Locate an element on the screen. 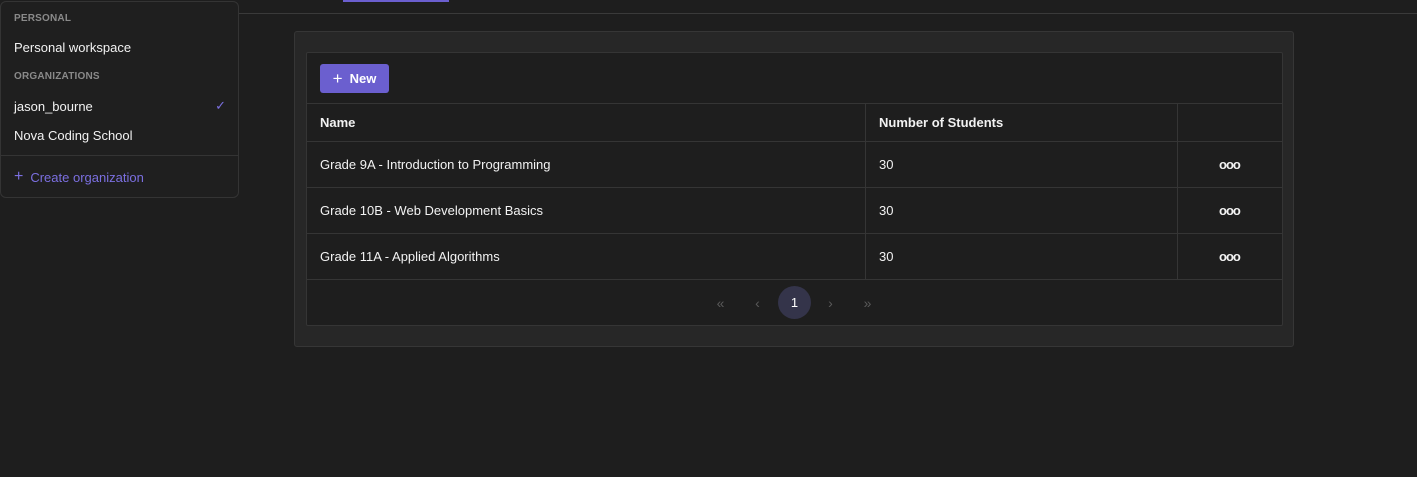  check-icon: ✓ is located at coordinates (220, 105).